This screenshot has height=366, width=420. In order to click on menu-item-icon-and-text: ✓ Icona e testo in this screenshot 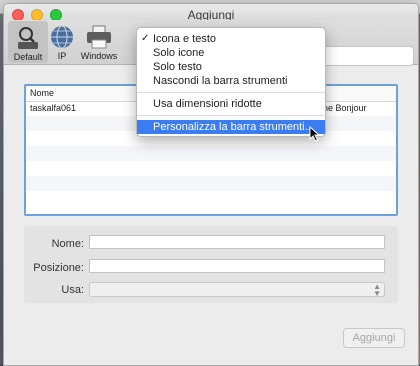, I will do `click(231, 39)`.